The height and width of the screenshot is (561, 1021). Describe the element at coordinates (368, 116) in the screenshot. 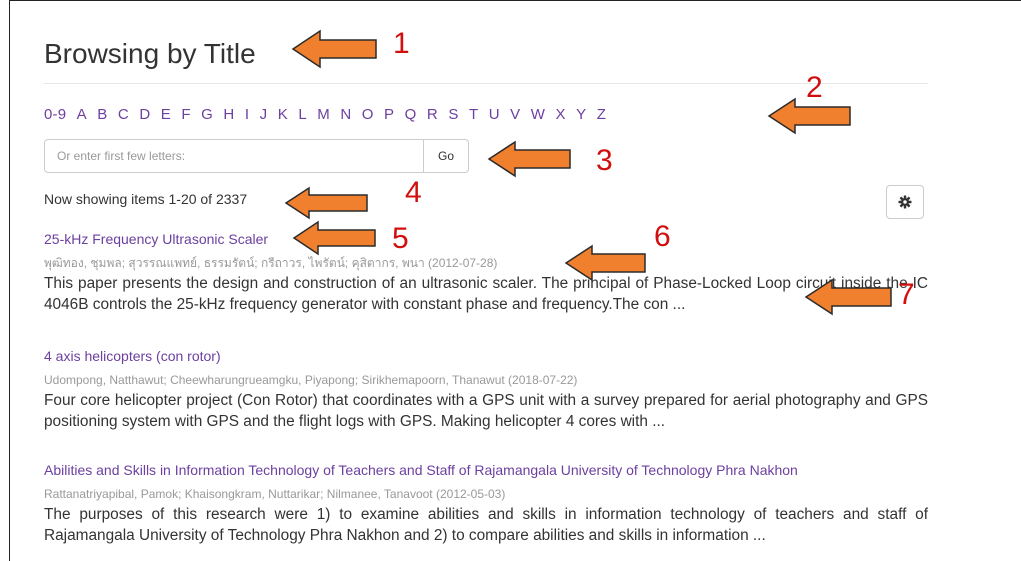

I see `alphabet-link-o: O` at that location.